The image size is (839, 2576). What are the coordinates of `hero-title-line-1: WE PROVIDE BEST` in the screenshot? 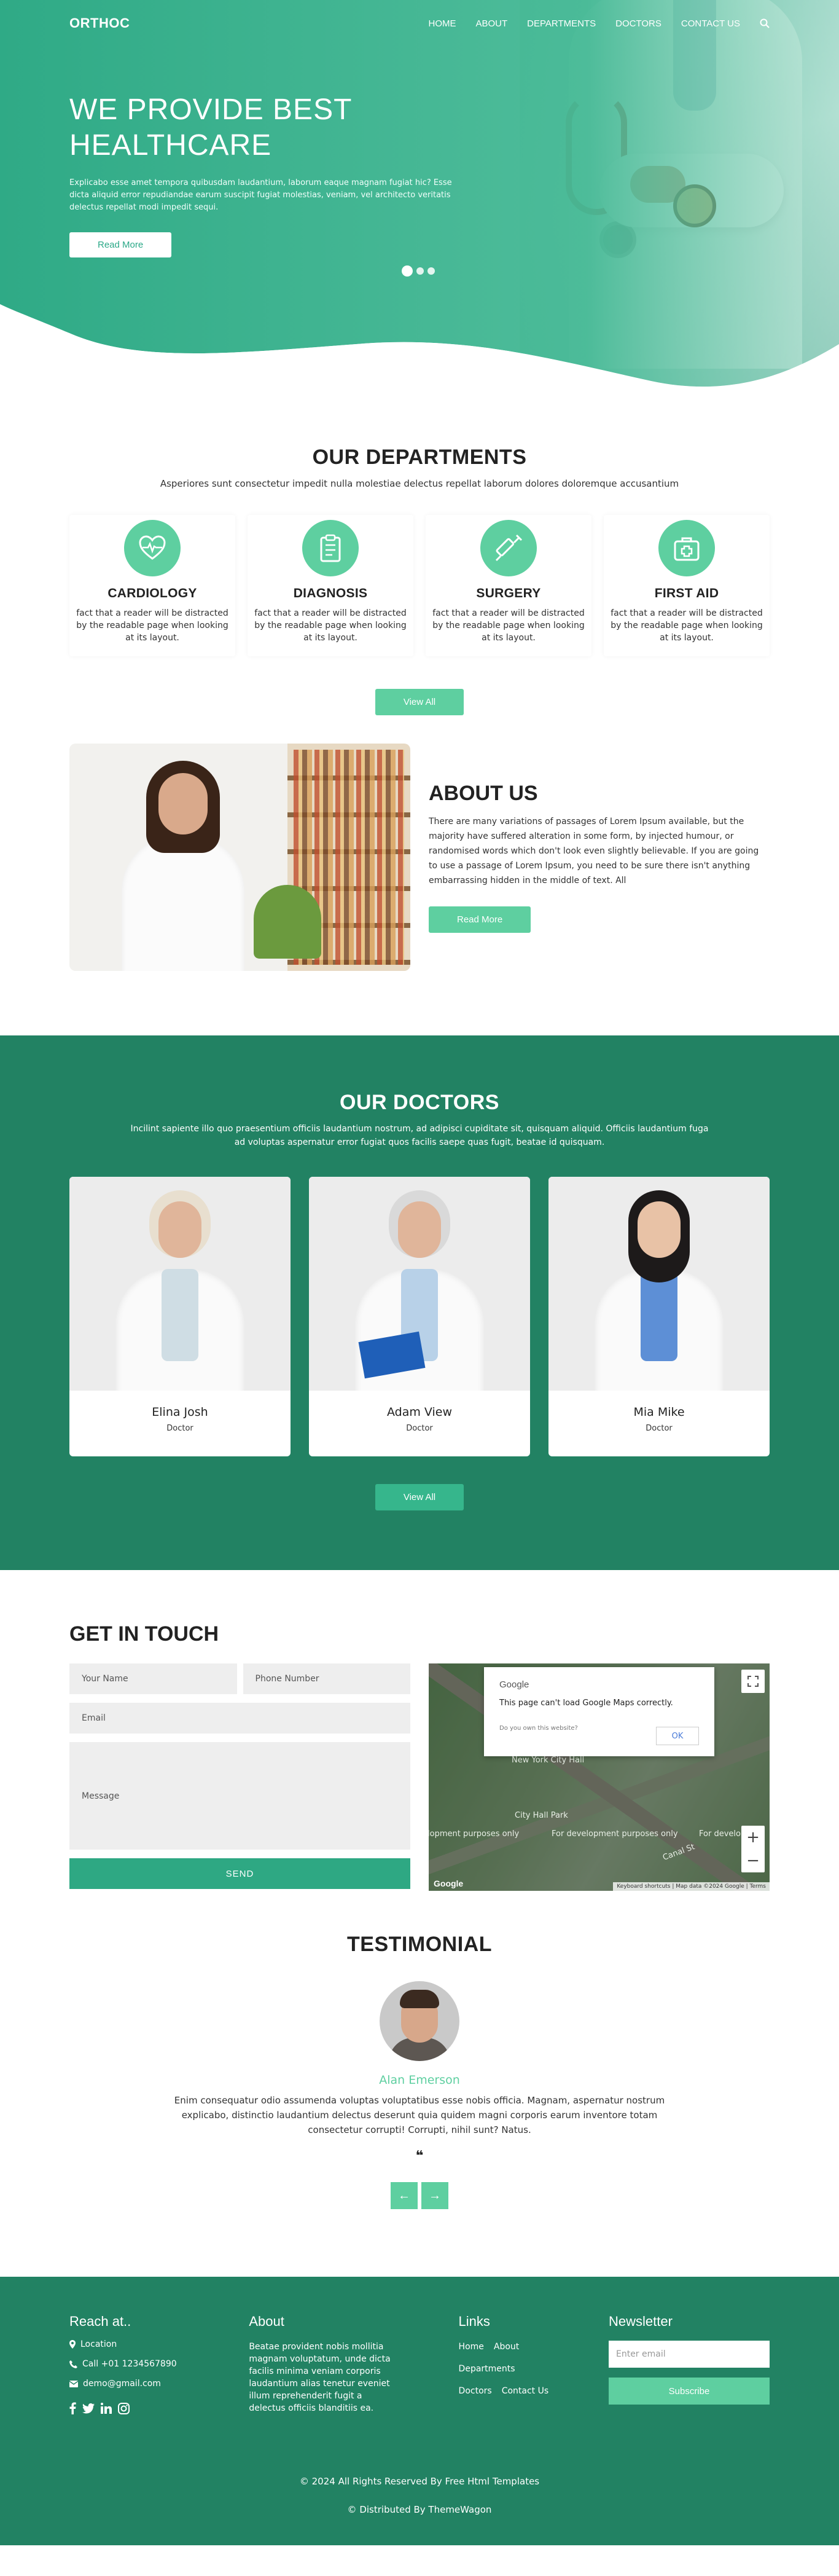 It's located at (211, 109).